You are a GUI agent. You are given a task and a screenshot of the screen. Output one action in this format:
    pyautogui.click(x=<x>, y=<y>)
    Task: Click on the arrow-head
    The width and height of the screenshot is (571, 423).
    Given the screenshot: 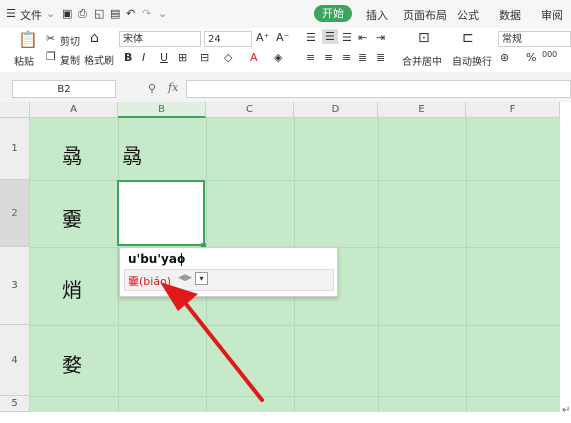 What is the action you would take?
    pyautogui.click(x=179, y=296)
    